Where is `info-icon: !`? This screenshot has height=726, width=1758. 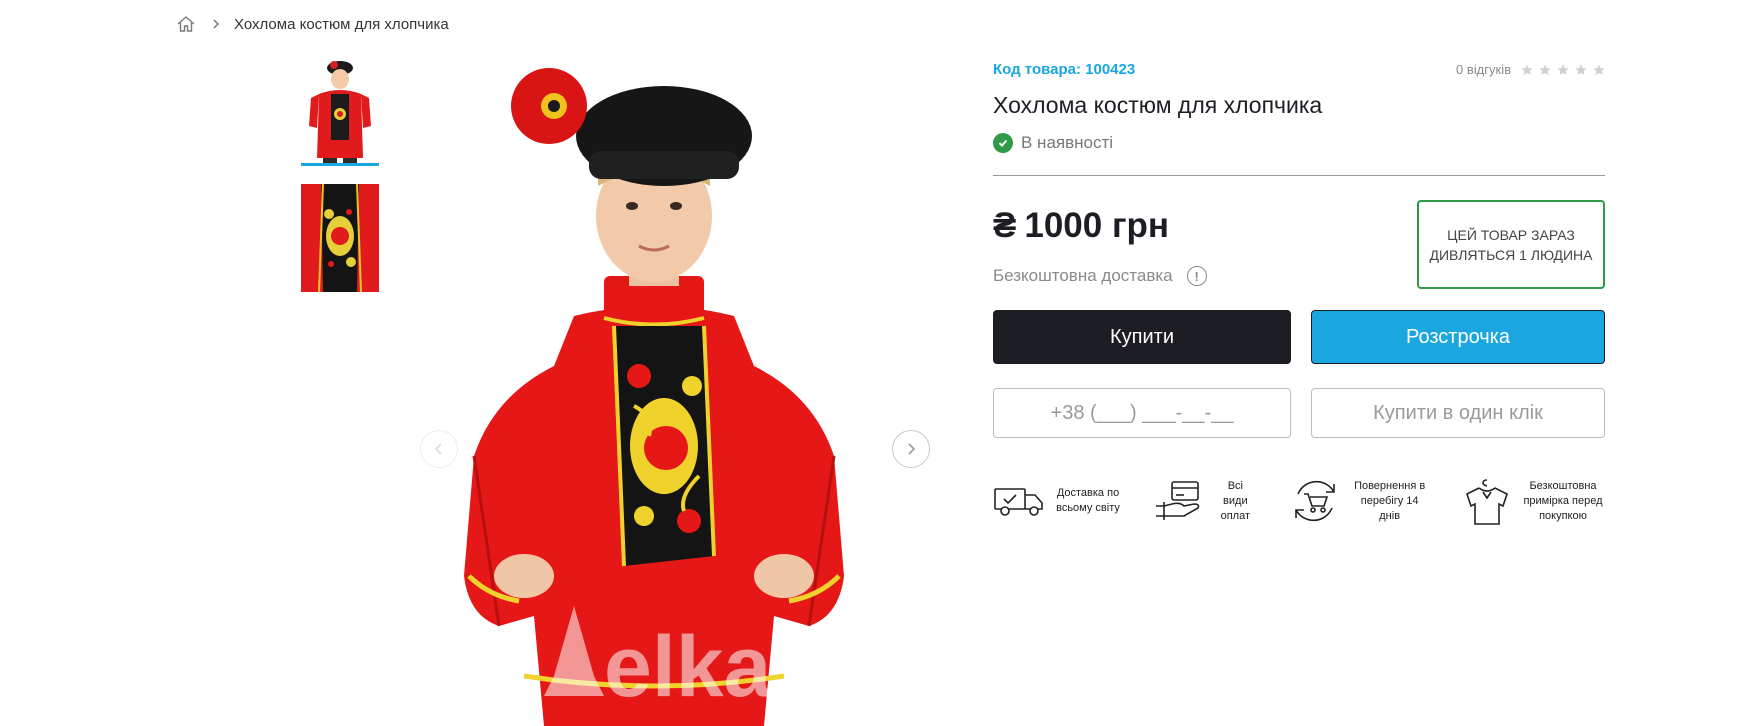
info-icon: ! is located at coordinates (1196, 276).